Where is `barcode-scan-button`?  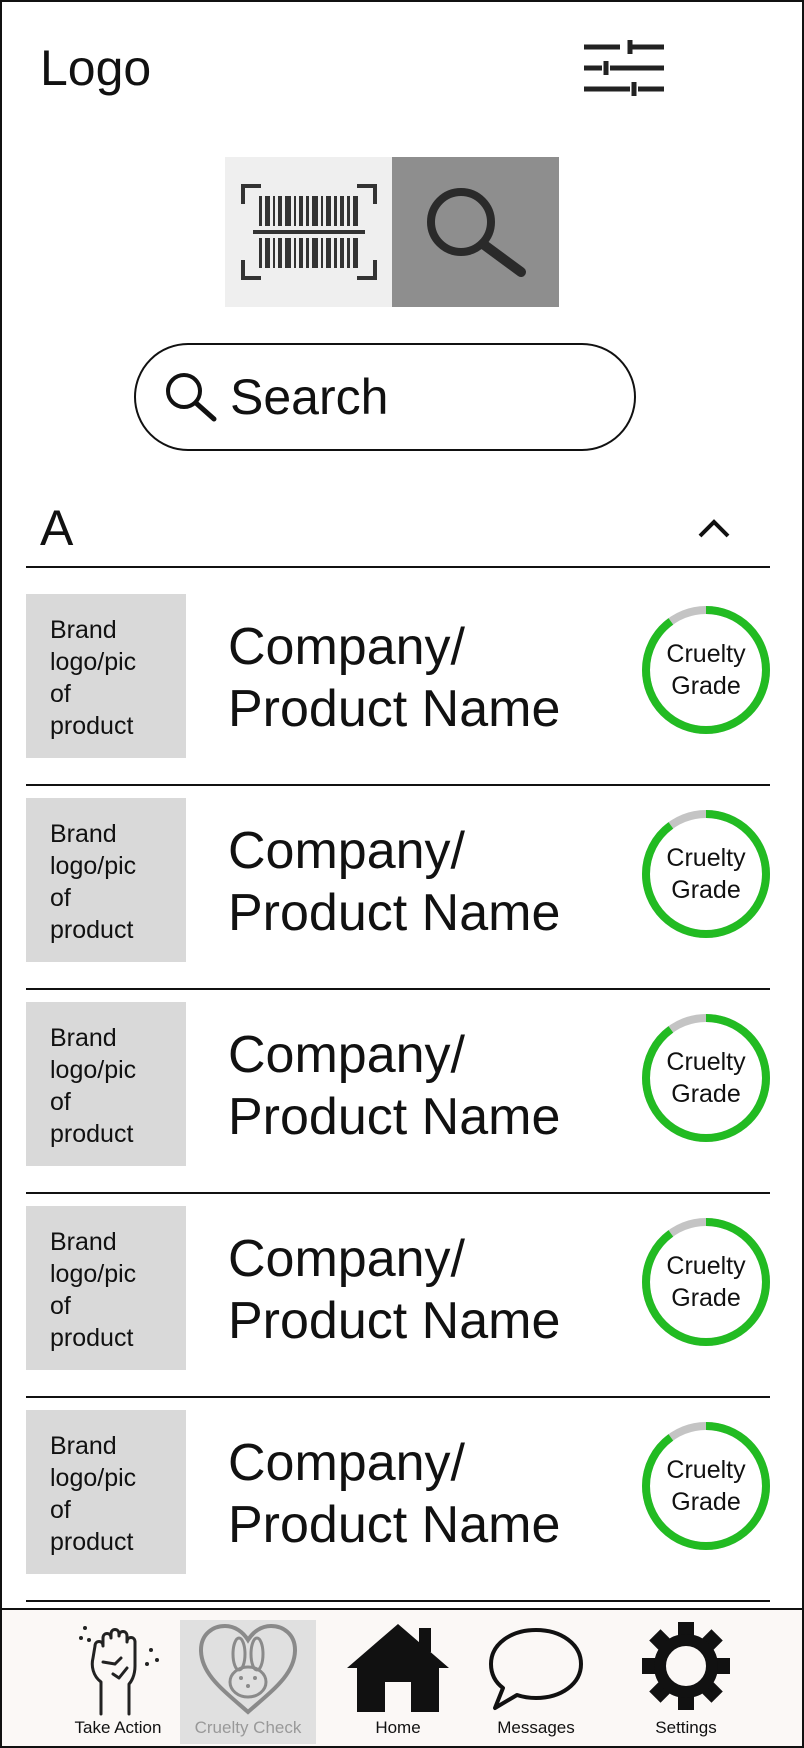 barcode-scan-button is located at coordinates (308, 232).